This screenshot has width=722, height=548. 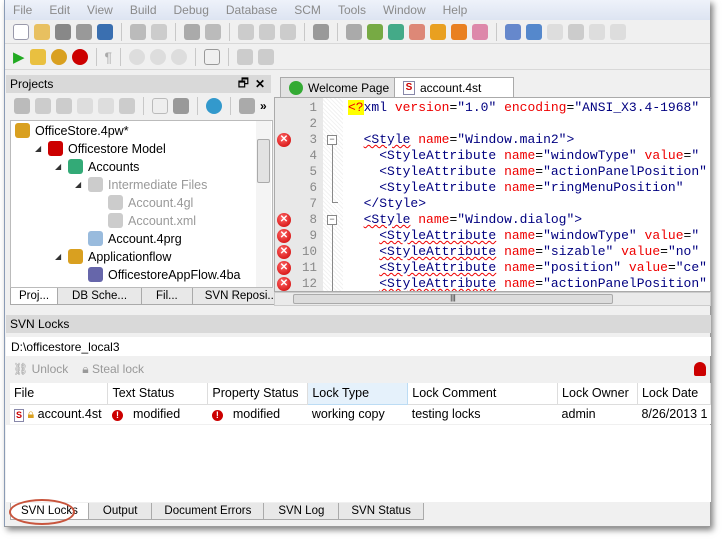 I want to click on tab-account-4st: S account.4st, so click(x=454, y=87).